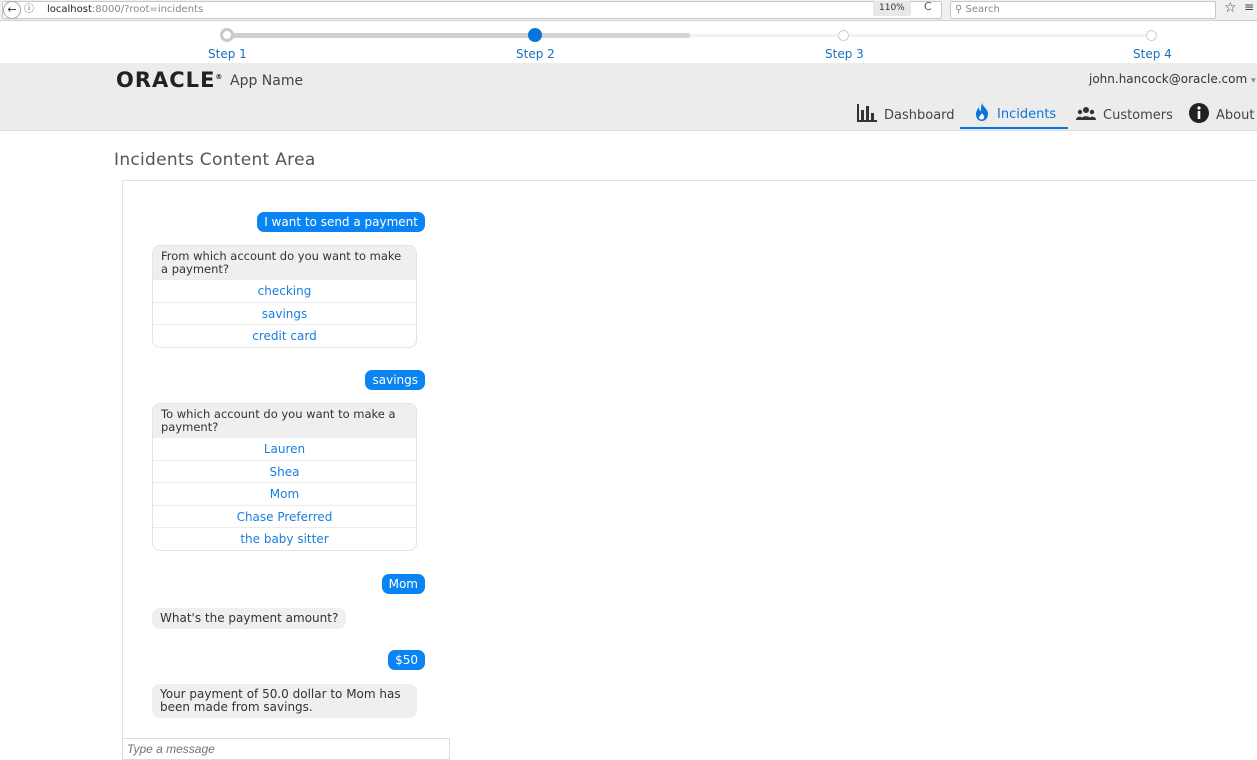 This screenshot has height=760, width=1257. Describe the element at coordinates (1249, 7) in the screenshot. I see `reader-icon: ≡` at that location.